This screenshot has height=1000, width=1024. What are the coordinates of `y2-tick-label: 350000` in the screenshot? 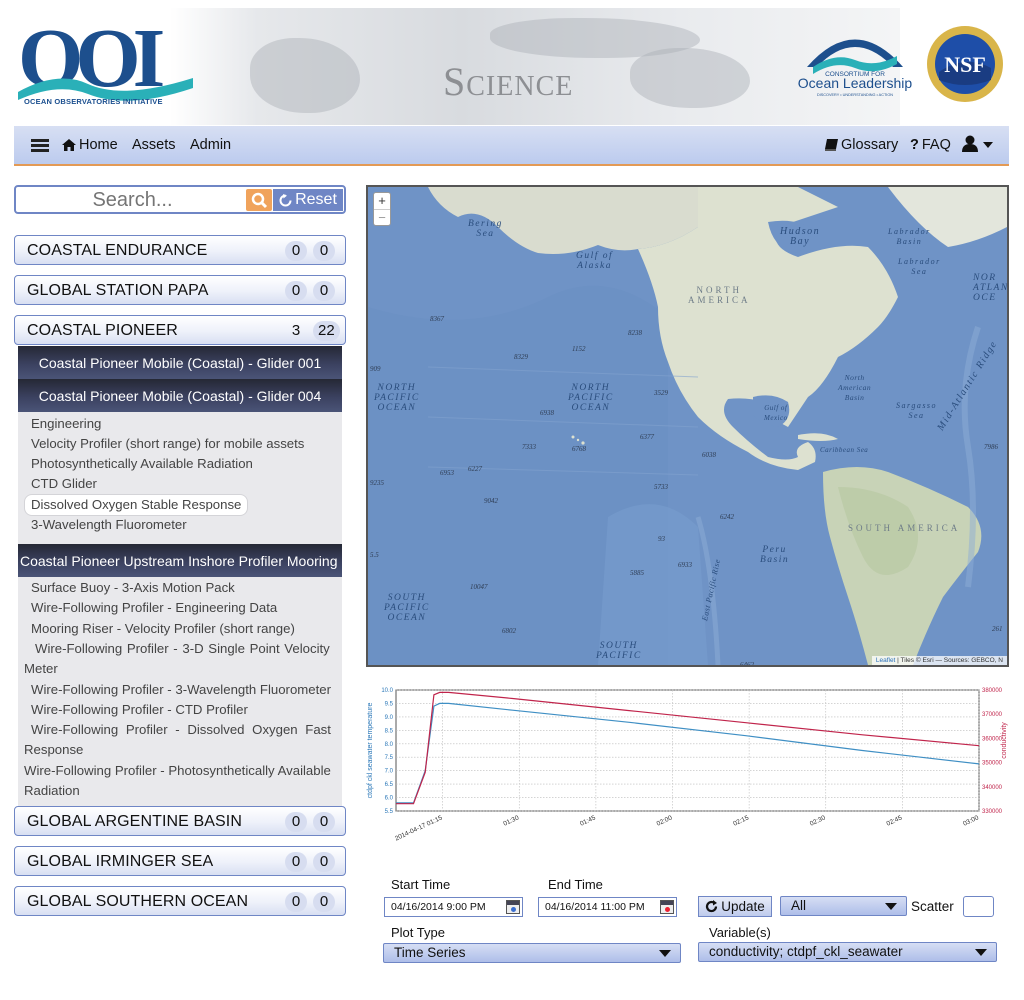 It's located at (992, 764).